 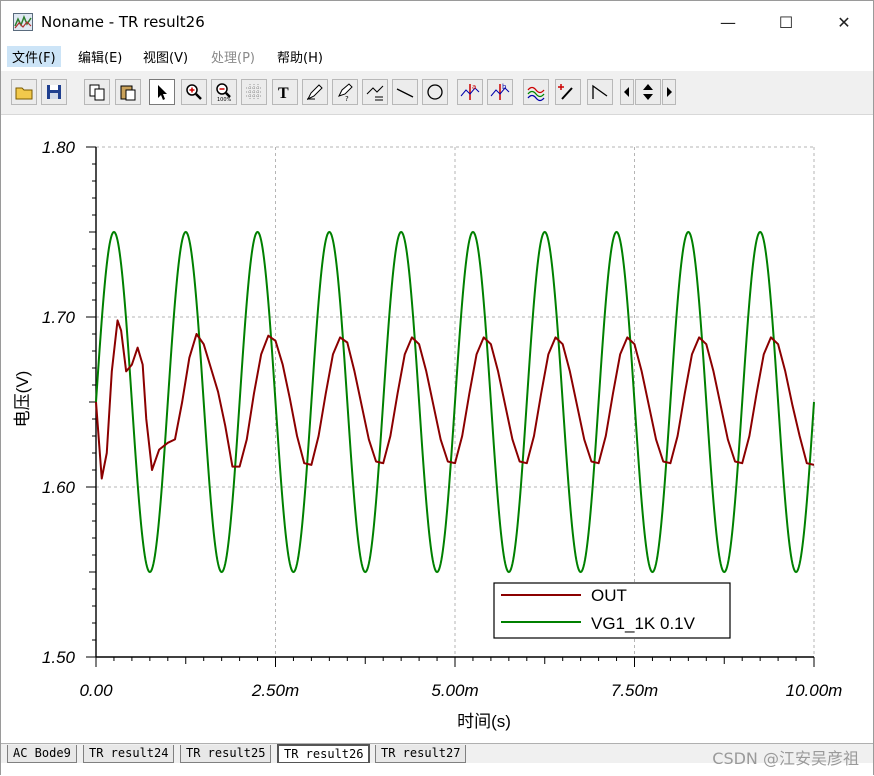 What do you see at coordinates (421, 754) in the screenshot?
I see `tab-tr-result27: TR result27` at bounding box center [421, 754].